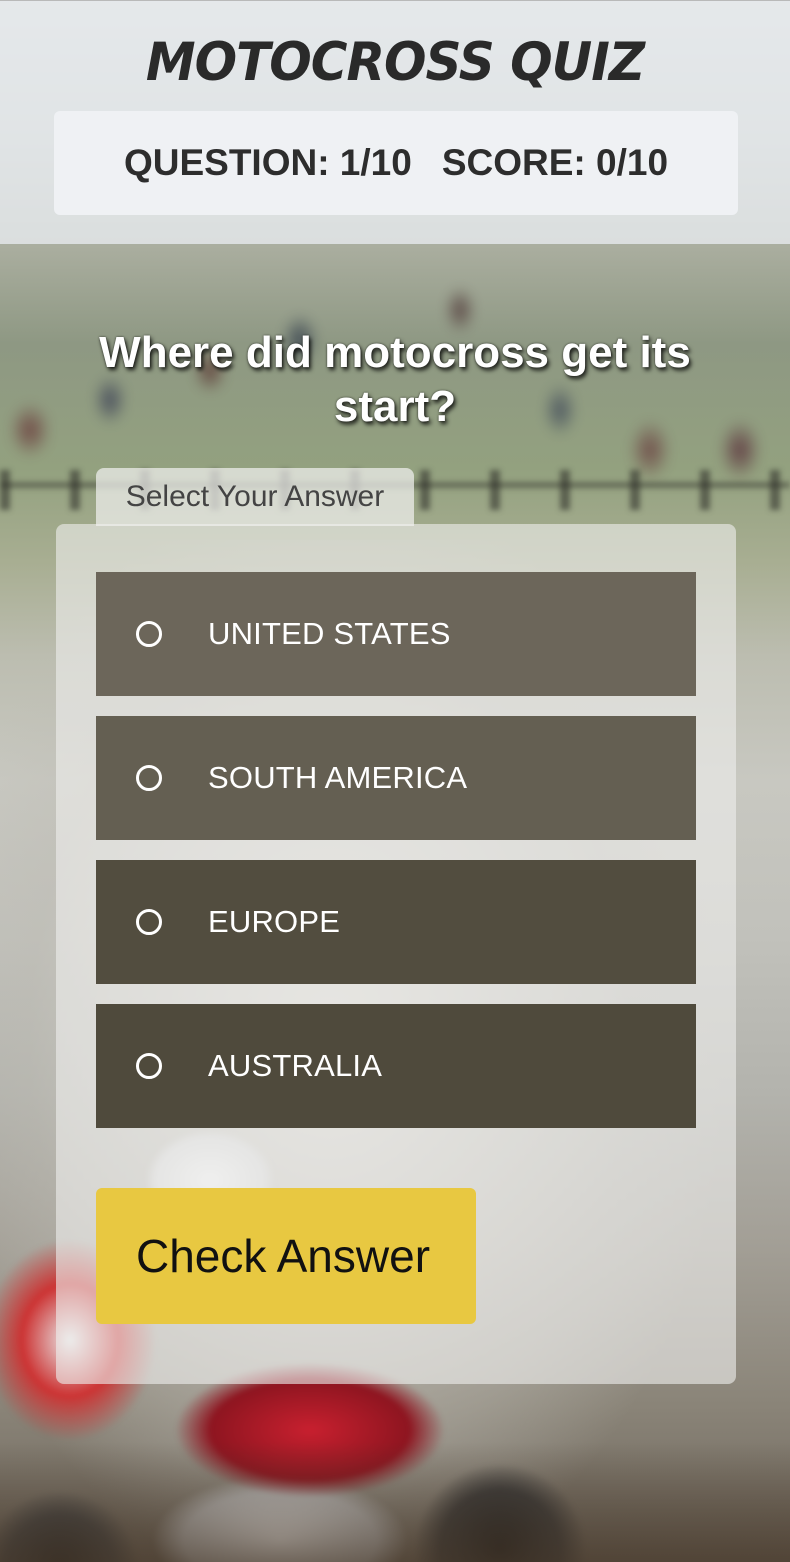 The width and height of the screenshot is (790, 1562). Describe the element at coordinates (286, 1256) in the screenshot. I see `check-answer-button: Check Answer` at that location.